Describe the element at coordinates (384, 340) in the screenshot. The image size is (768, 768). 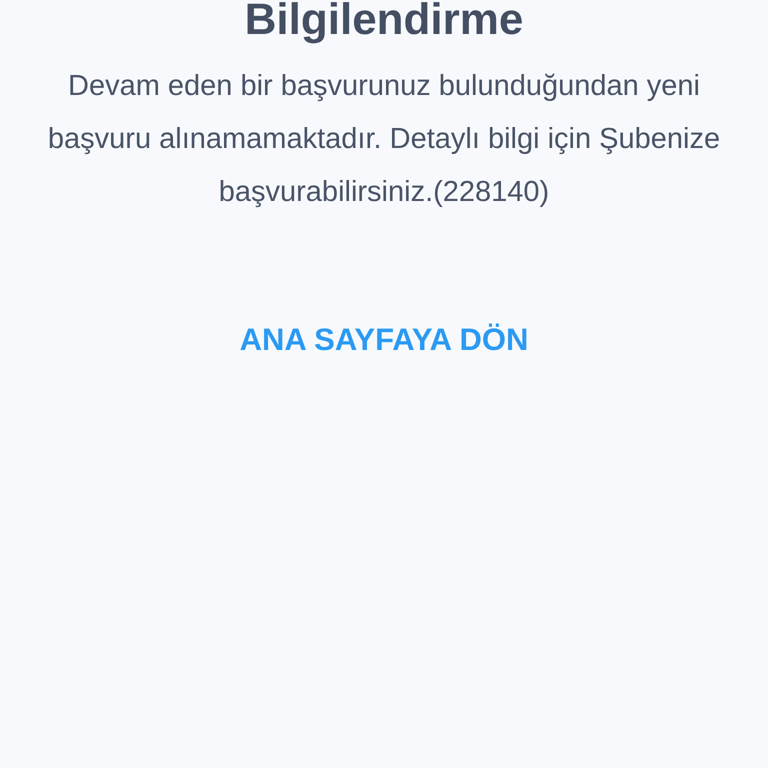
I see `home-button: ANA SAYFAYA DÖN` at that location.